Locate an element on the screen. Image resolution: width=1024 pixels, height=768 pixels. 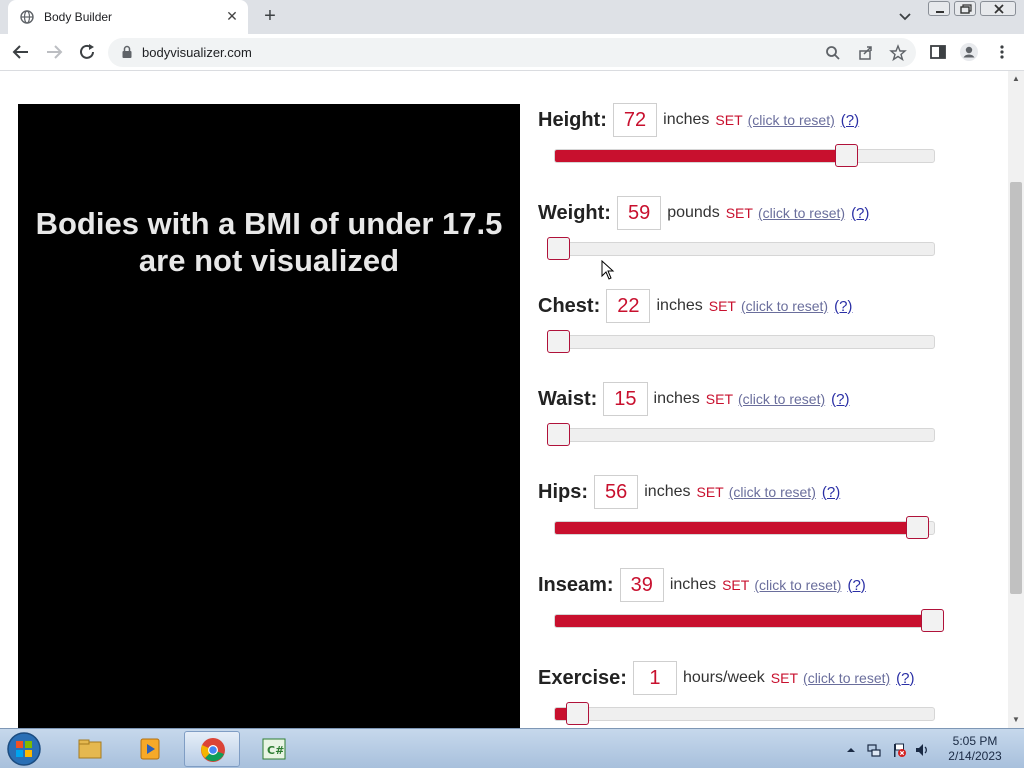
hips-reset-link: (click to reset) is located at coordinates (772, 492).